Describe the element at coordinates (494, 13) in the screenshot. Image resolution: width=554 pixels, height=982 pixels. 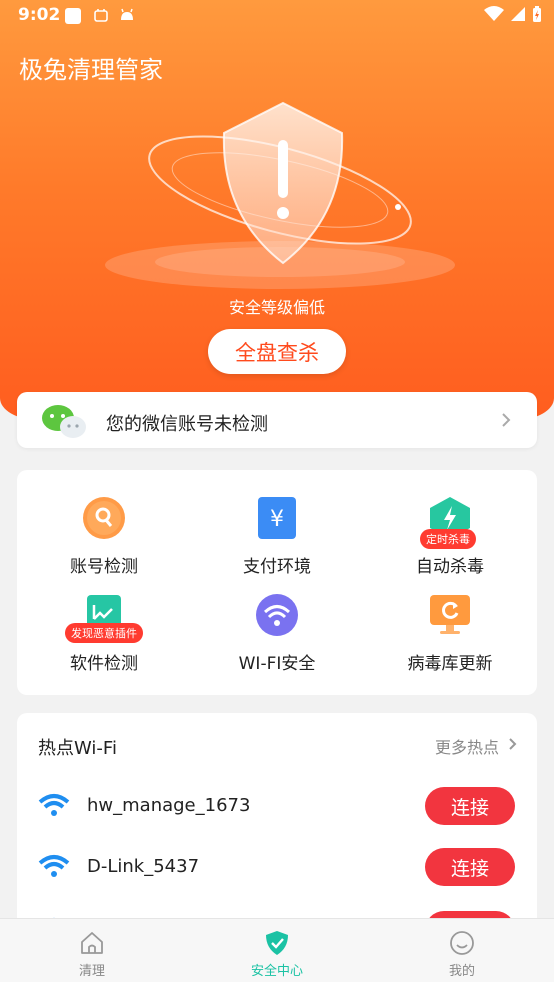
I see `wifi-signal-icon` at that location.